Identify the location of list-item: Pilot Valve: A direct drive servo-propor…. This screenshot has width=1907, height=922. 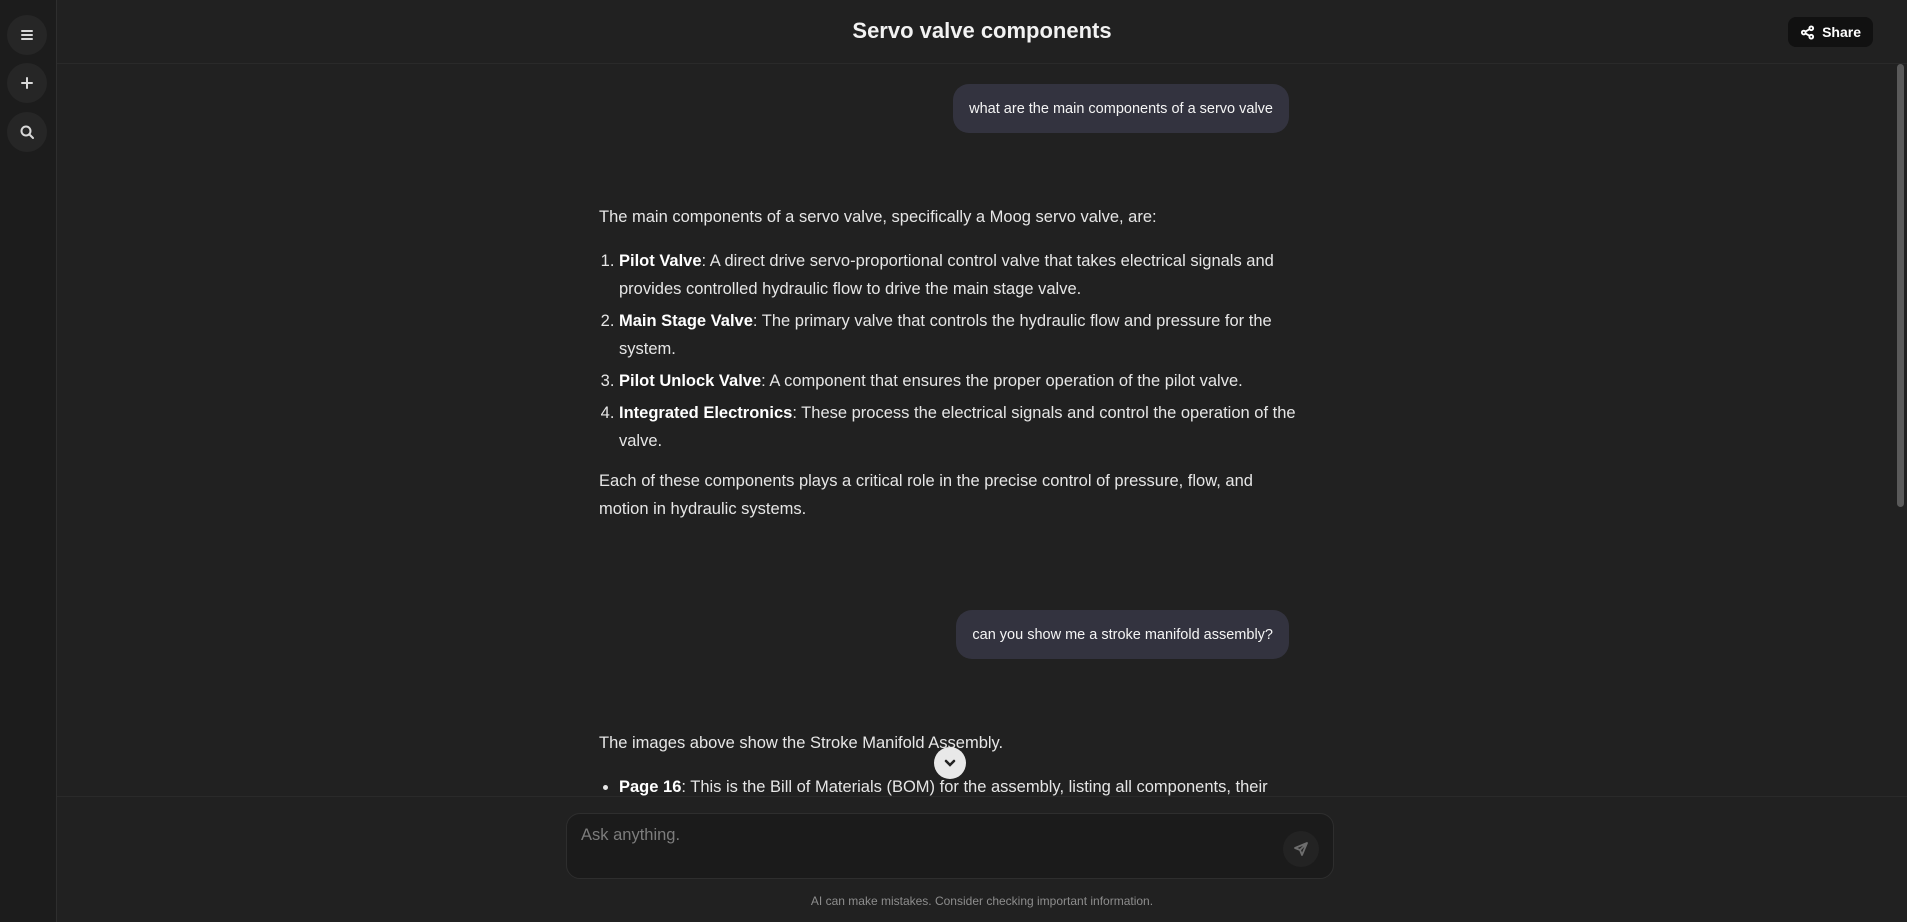
(959, 275).